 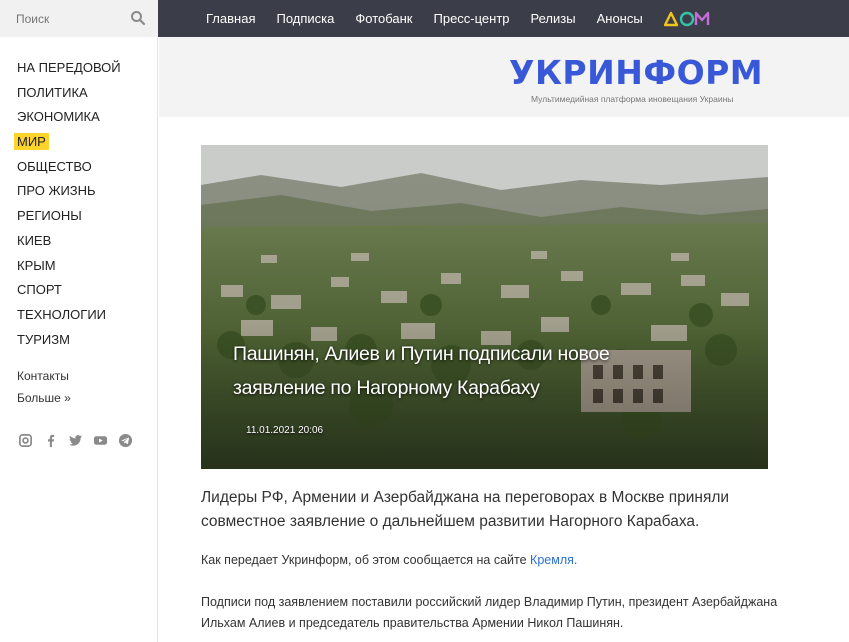 I want to click on contacts-link: Контакты, so click(x=44, y=379).